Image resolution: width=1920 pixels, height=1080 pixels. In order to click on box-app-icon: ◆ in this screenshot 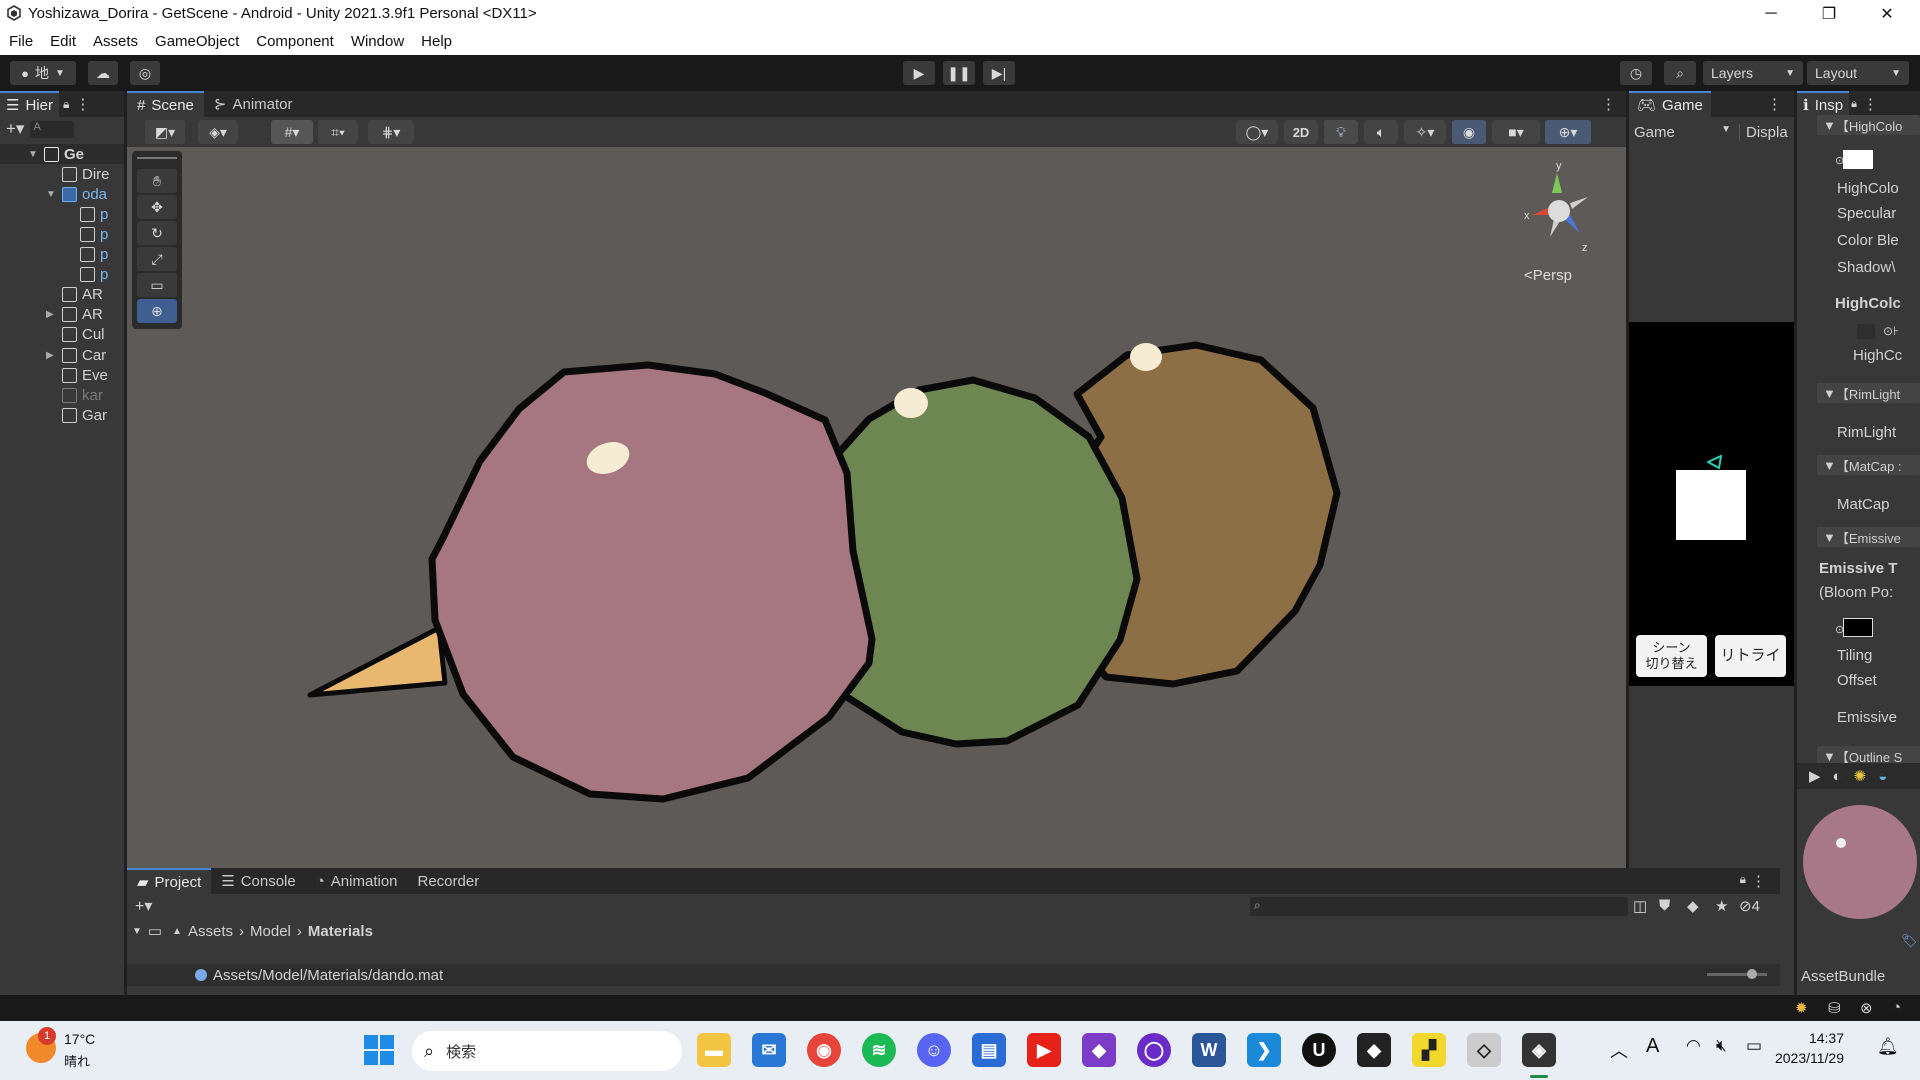, I will do `click(1374, 1050)`.